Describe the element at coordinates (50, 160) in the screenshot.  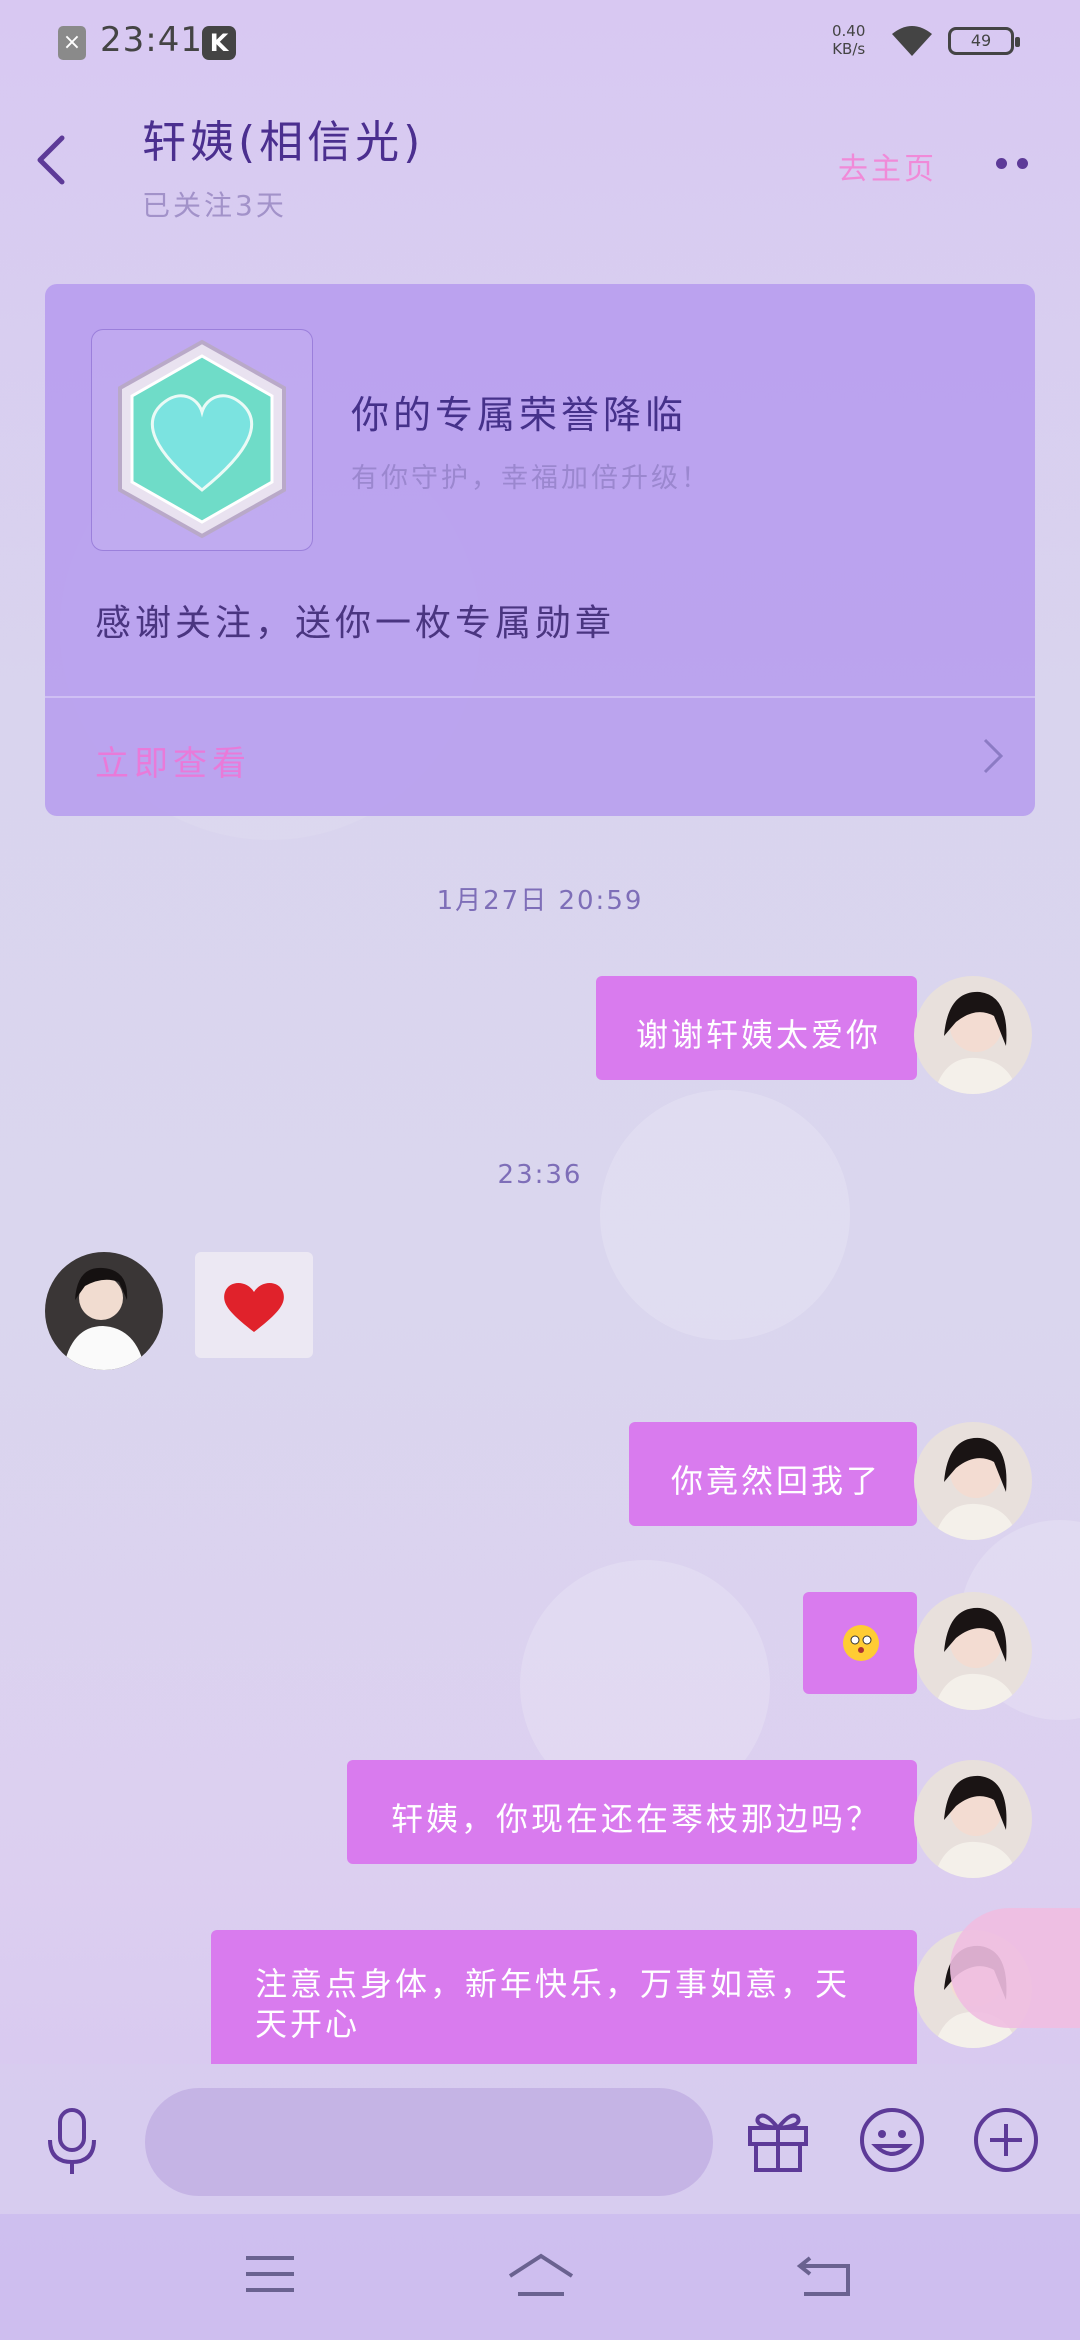
I see `back-arrow-icon` at that location.